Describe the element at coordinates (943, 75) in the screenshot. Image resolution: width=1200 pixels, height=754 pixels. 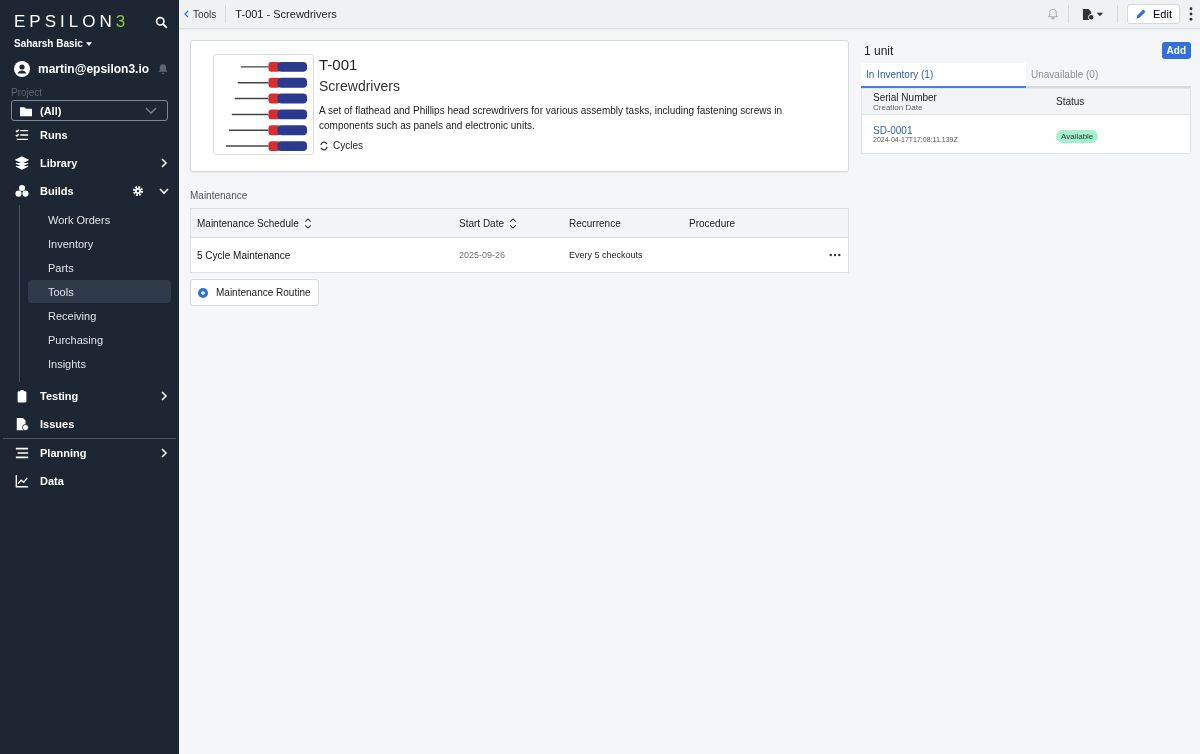
I see `tab: In Inventory (1)` at that location.